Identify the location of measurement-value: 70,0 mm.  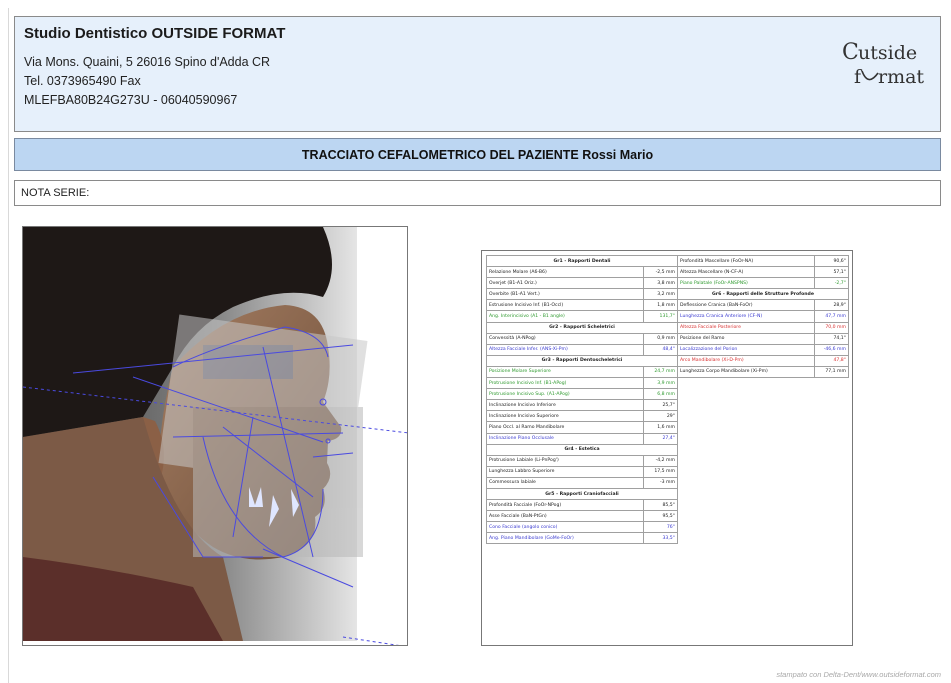
(831, 327).